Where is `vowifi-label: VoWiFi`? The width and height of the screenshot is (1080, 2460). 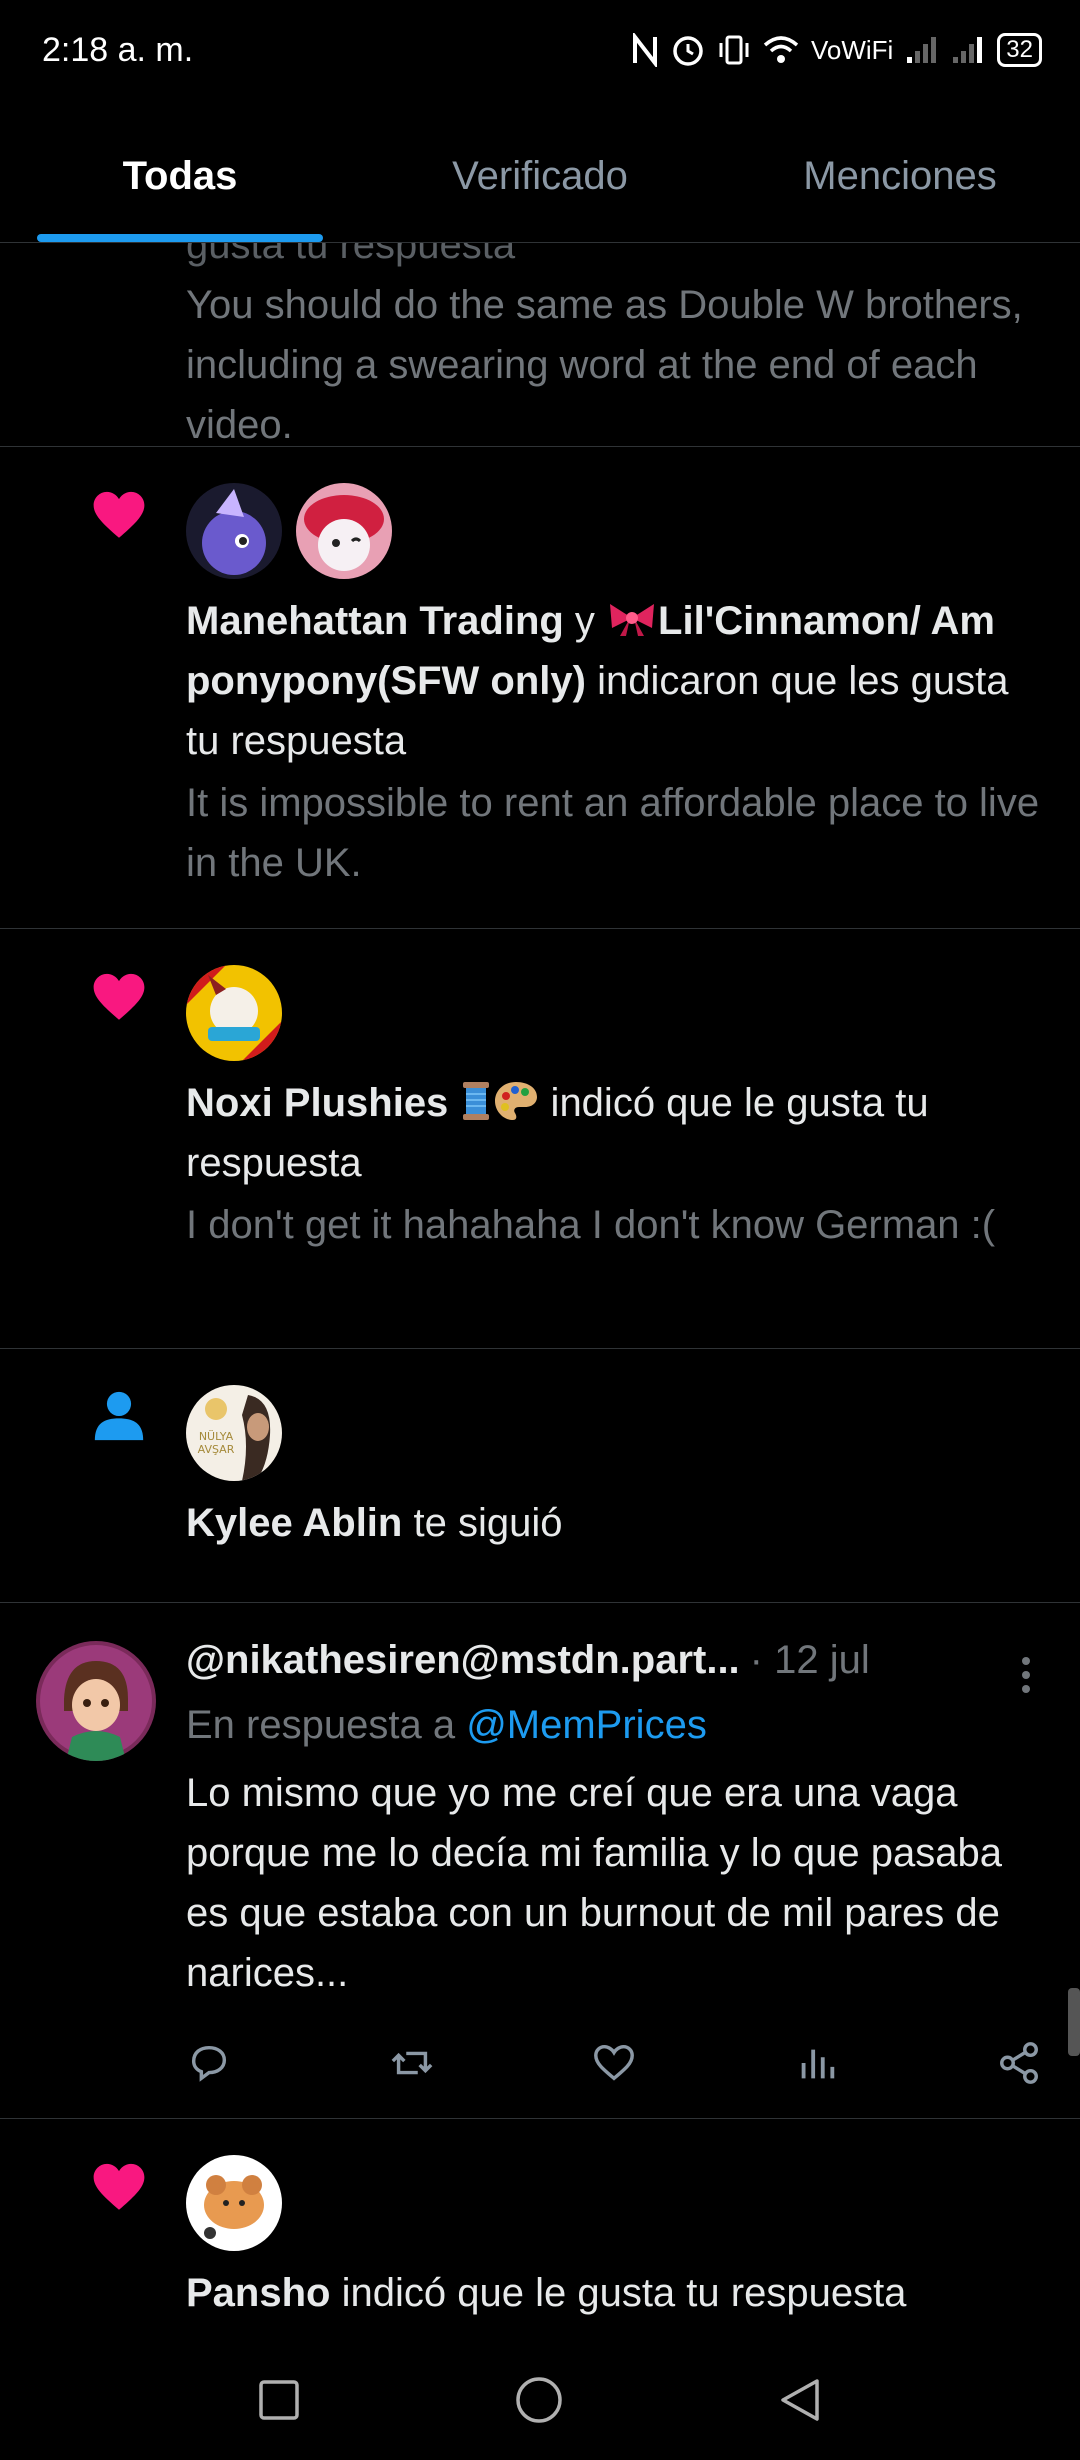 vowifi-label: VoWiFi is located at coordinates (852, 49).